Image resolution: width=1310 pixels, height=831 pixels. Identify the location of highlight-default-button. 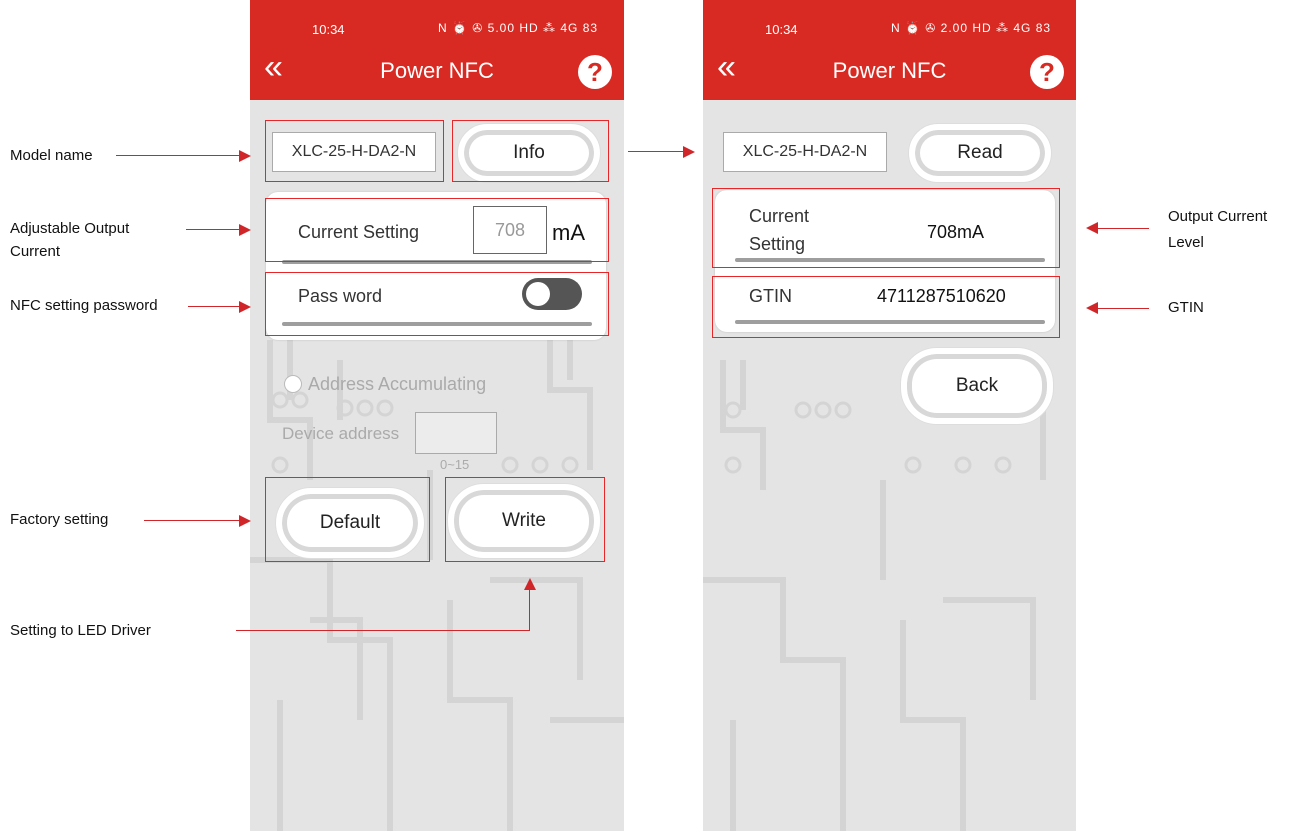
(347, 519).